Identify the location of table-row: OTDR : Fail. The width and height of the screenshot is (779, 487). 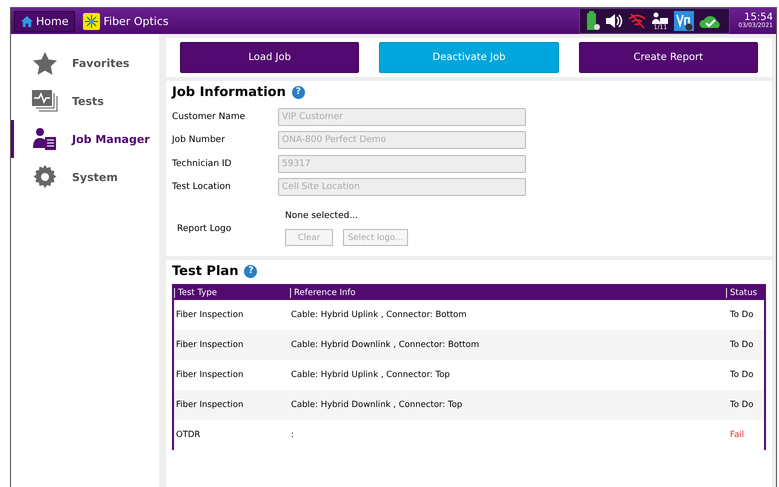
(469, 435).